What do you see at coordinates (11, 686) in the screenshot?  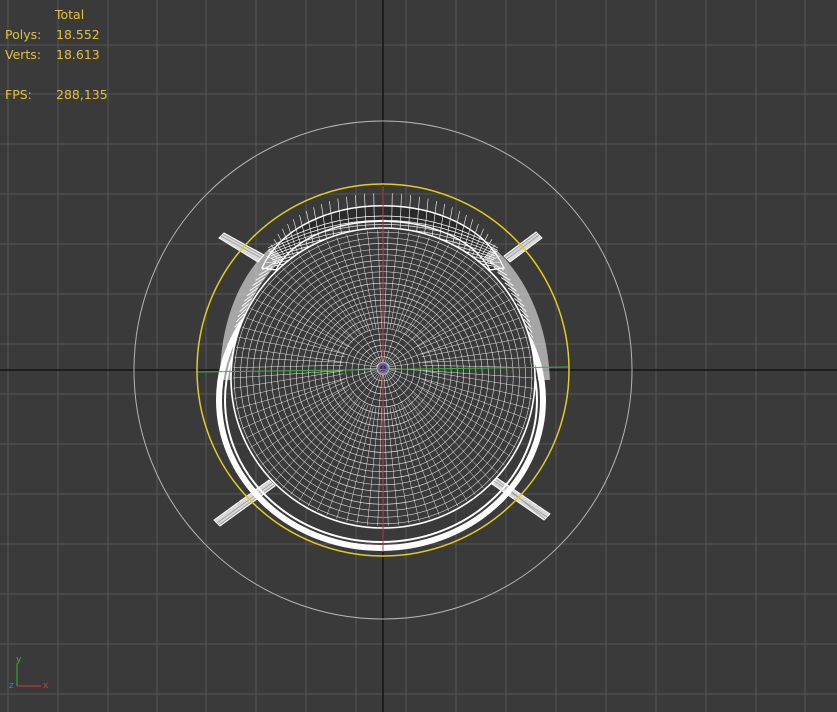 I see `axis-z-label: z` at bounding box center [11, 686].